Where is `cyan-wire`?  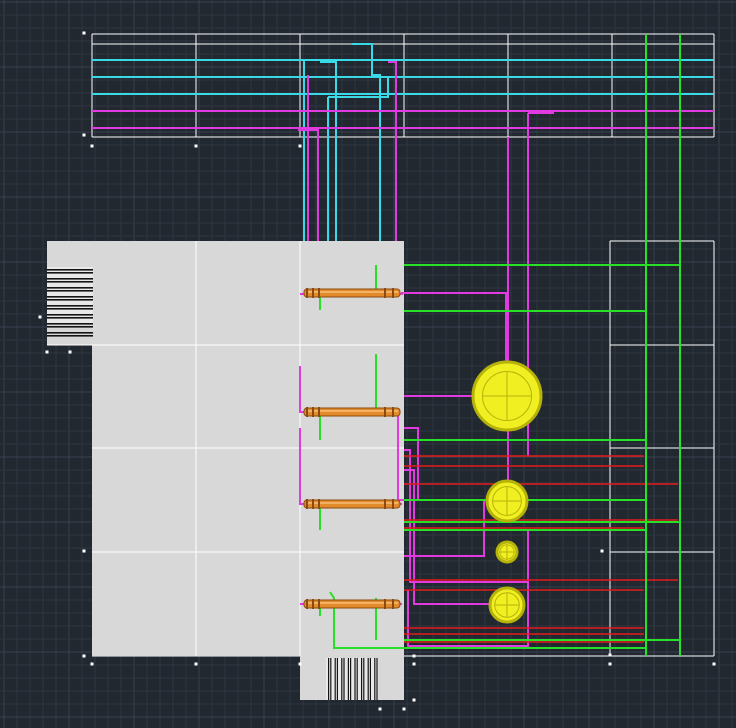
cyan-wire is located at coordinates (376, 150).